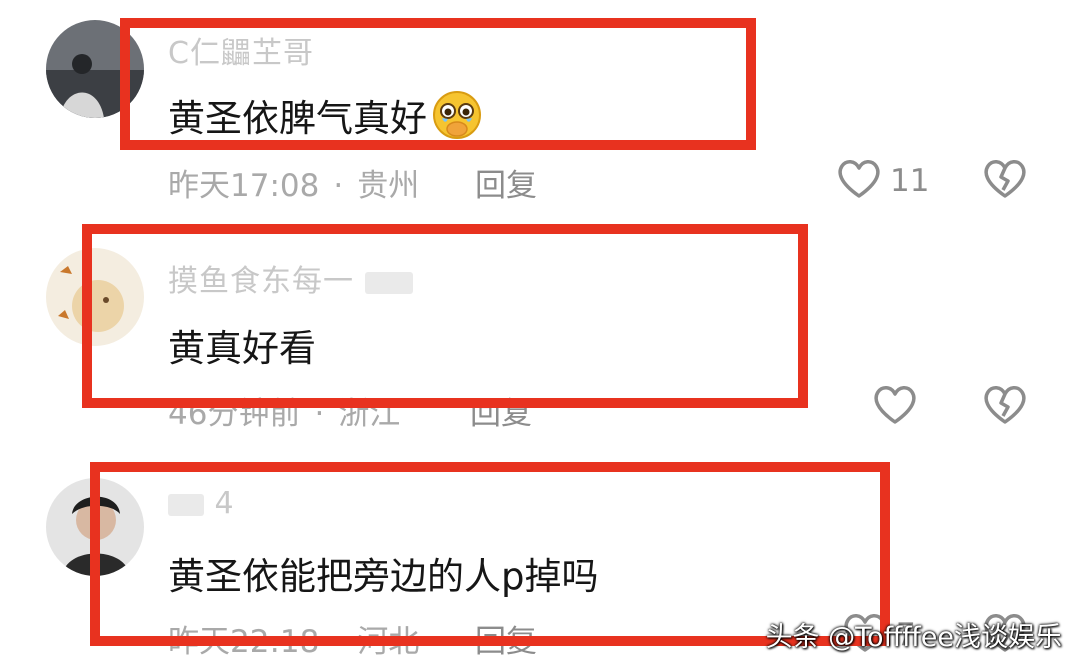 This screenshot has width=1080, height=670. What do you see at coordinates (438, 84) in the screenshot?
I see `highlight-box` at bounding box center [438, 84].